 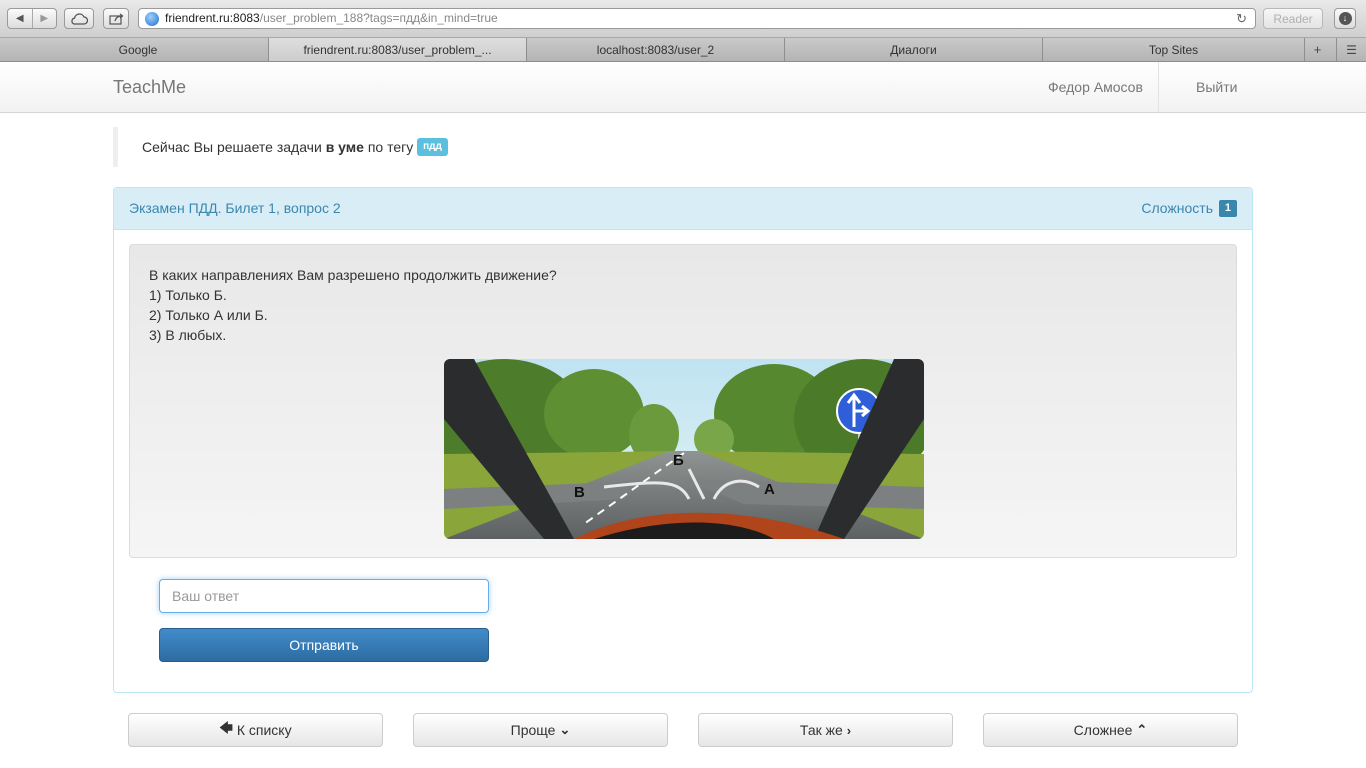 I want to click on arrow-left-icon: 🡄, so click(x=226, y=727).